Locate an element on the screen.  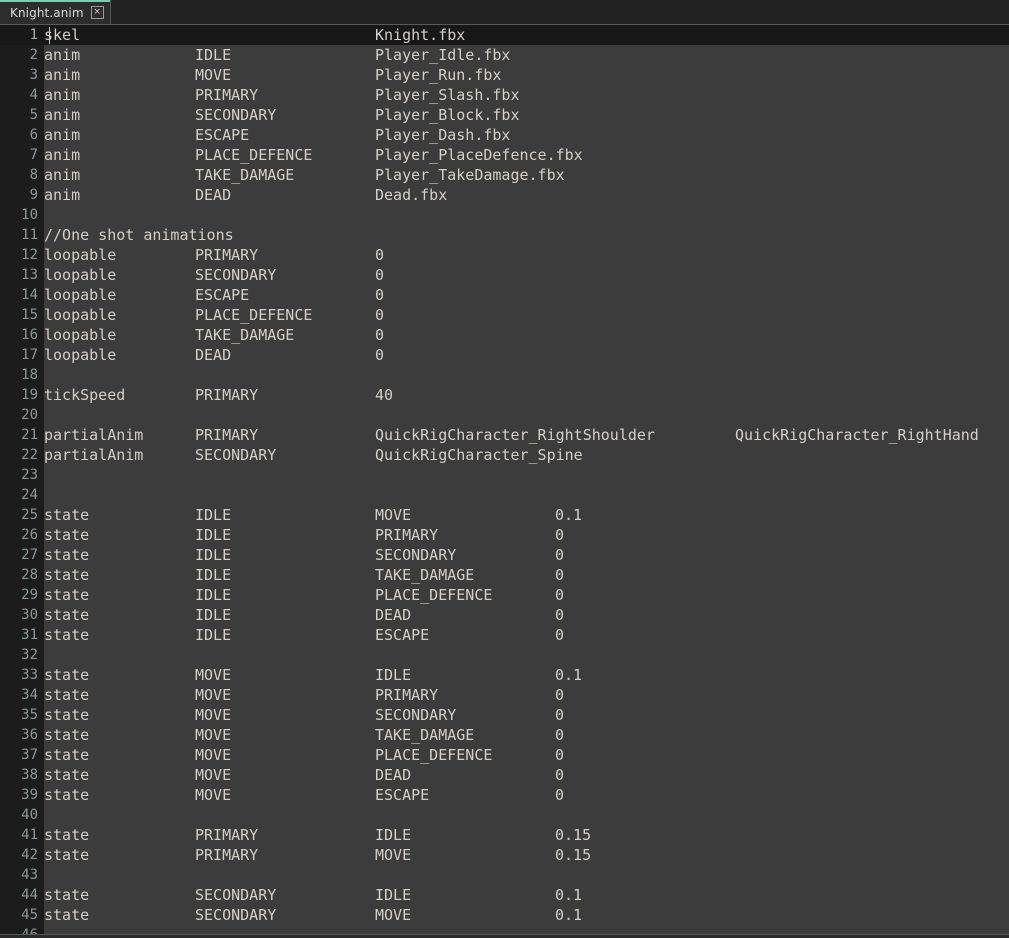
code-line-content: state MOVE PLACE_DEFENCE 0 is located at coordinates (526, 755).